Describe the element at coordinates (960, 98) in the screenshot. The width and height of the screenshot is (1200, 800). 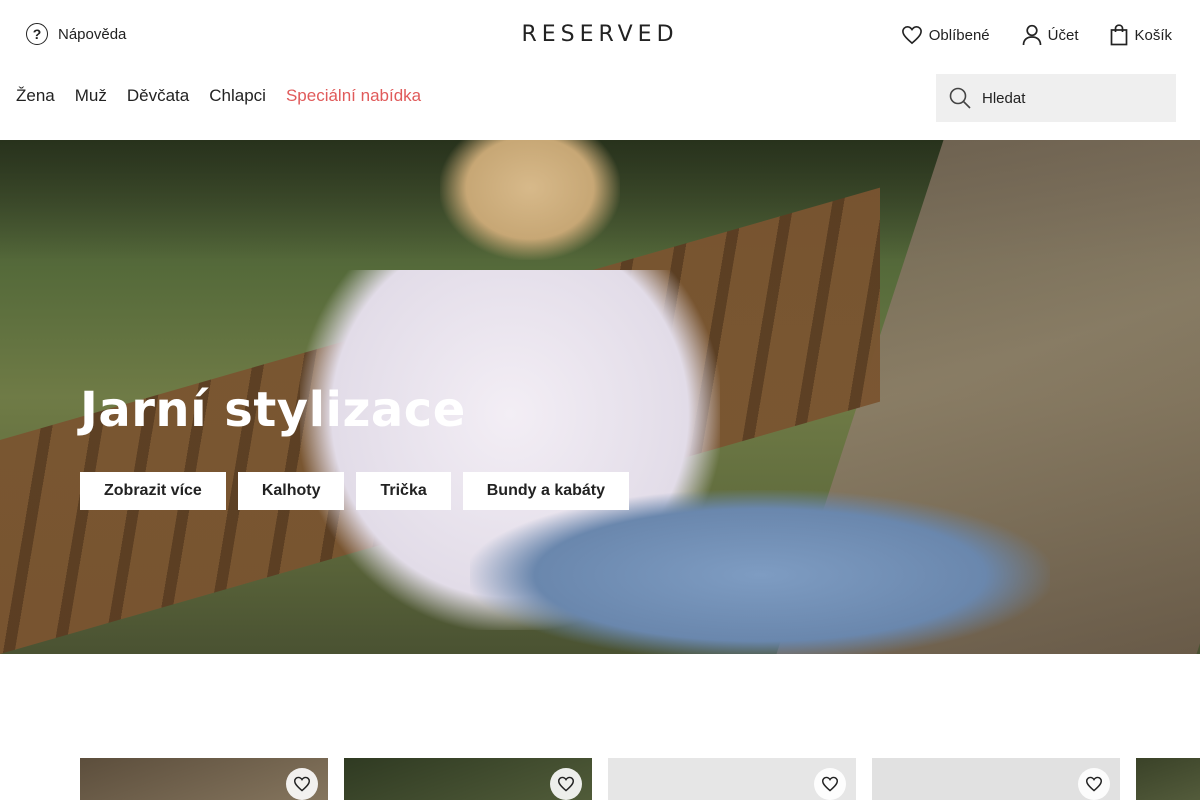
I see `search-icon` at that location.